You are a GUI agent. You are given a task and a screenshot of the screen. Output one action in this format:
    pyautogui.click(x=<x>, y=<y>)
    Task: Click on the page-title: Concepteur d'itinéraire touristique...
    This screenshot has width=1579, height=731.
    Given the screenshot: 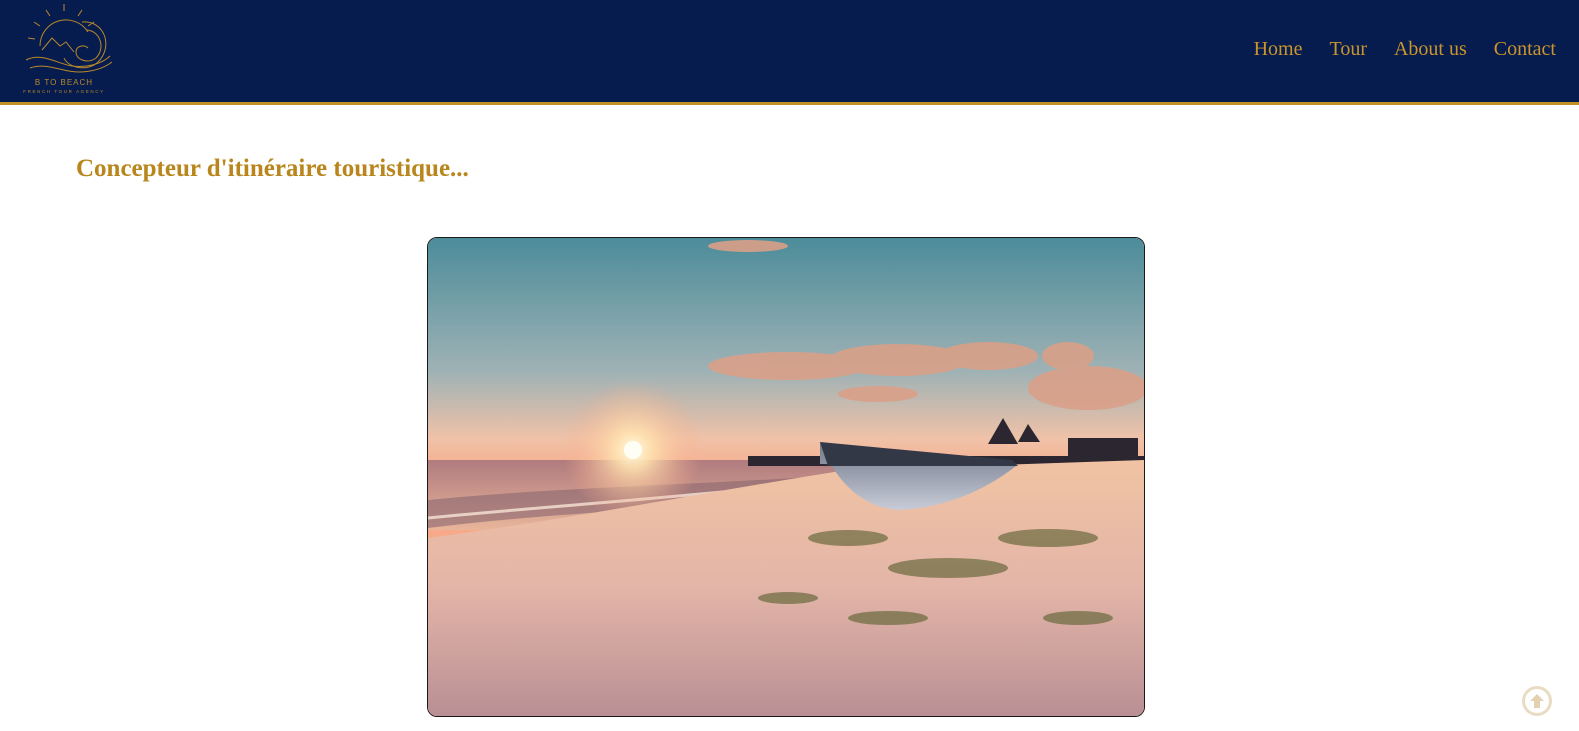 What is the action you would take?
    pyautogui.click(x=272, y=168)
    